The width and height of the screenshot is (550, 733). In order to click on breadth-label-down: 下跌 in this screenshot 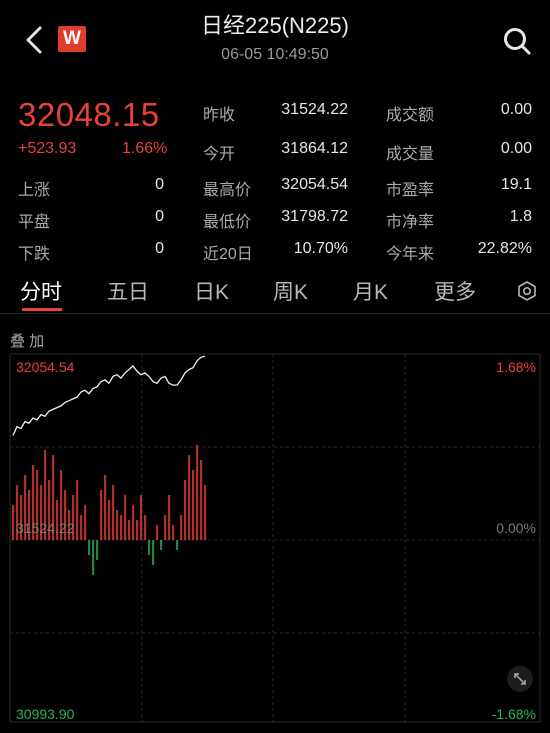, I will do `click(34, 254)`.